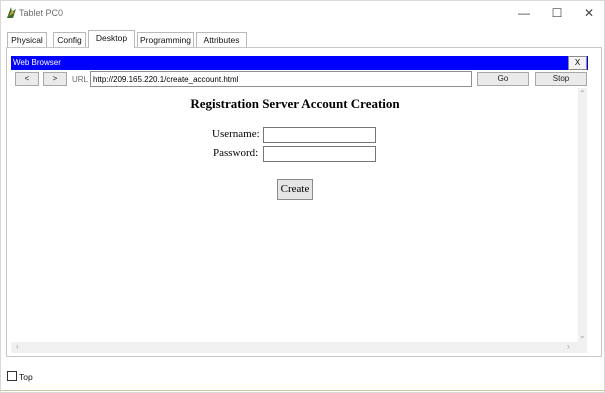 This screenshot has height=393, width=605. What do you see at coordinates (299, 347) in the screenshot?
I see `horizontal-scrollbar: ‹ ›` at bounding box center [299, 347].